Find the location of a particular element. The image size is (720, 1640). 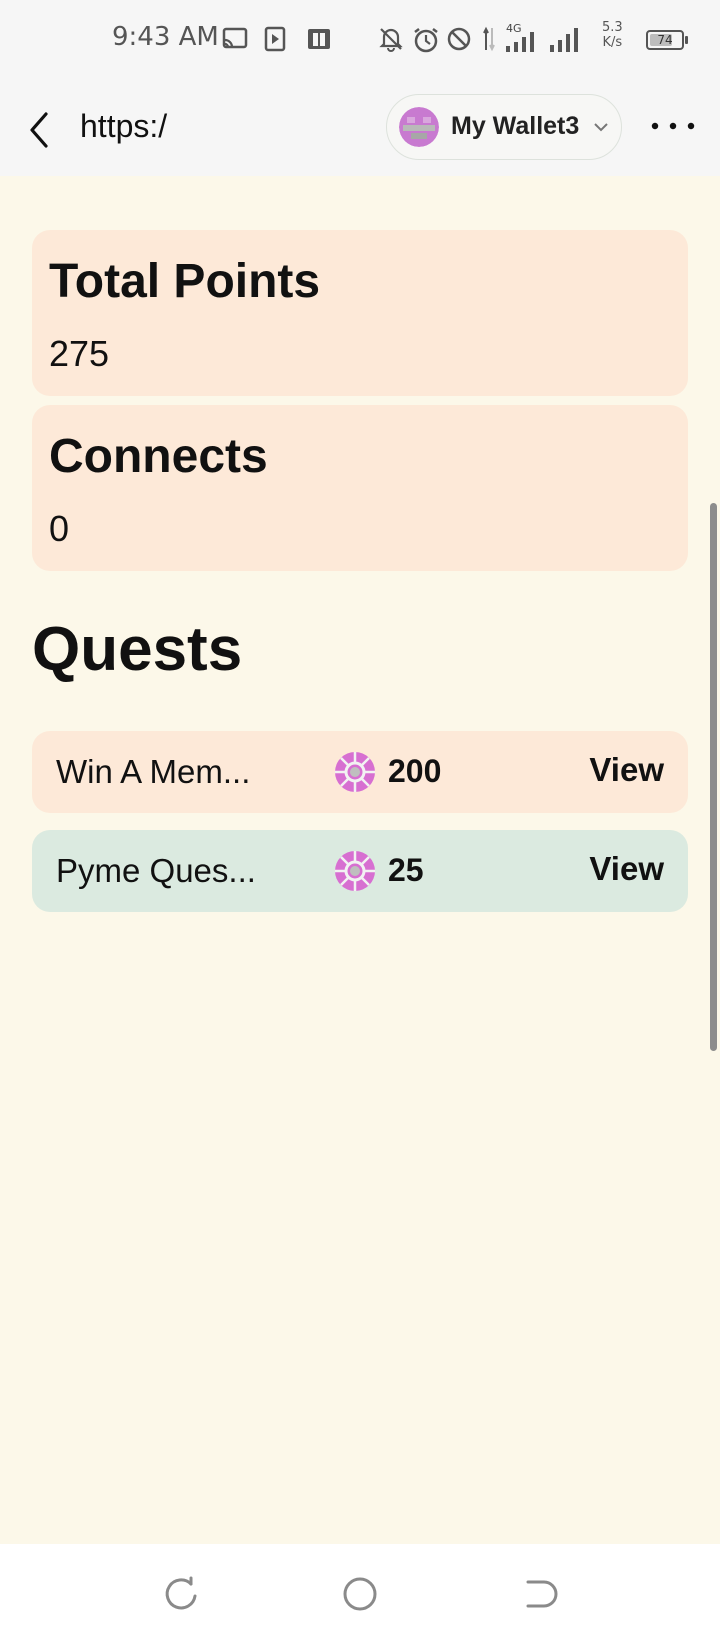

total-points-card: Total Points 275 is located at coordinates (360, 313).